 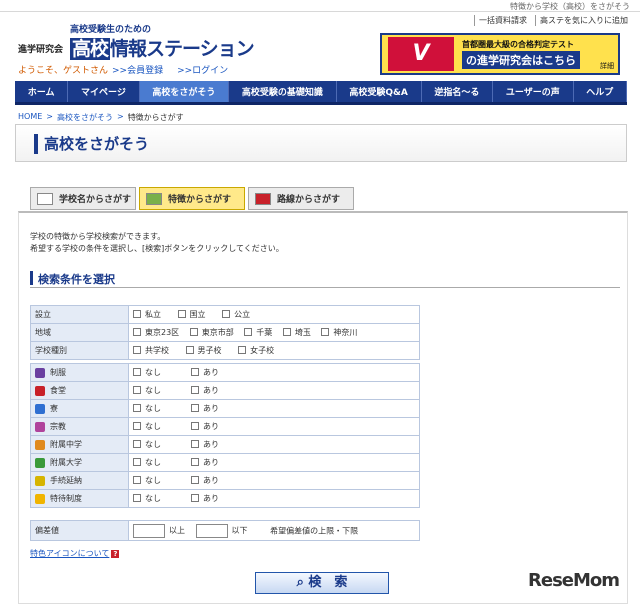 What do you see at coordinates (192, 198) in the screenshot?
I see `tab-by-feature: 特徴からさがす` at bounding box center [192, 198].